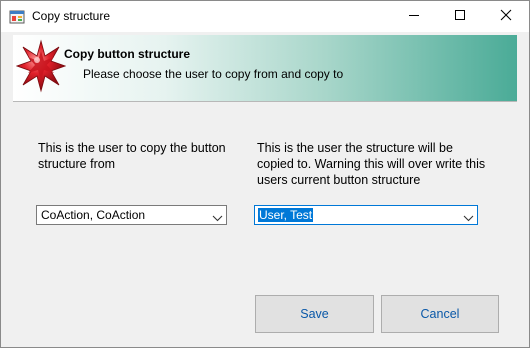 The height and width of the screenshot is (348, 530). I want to click on close-button, so click(506, 16).